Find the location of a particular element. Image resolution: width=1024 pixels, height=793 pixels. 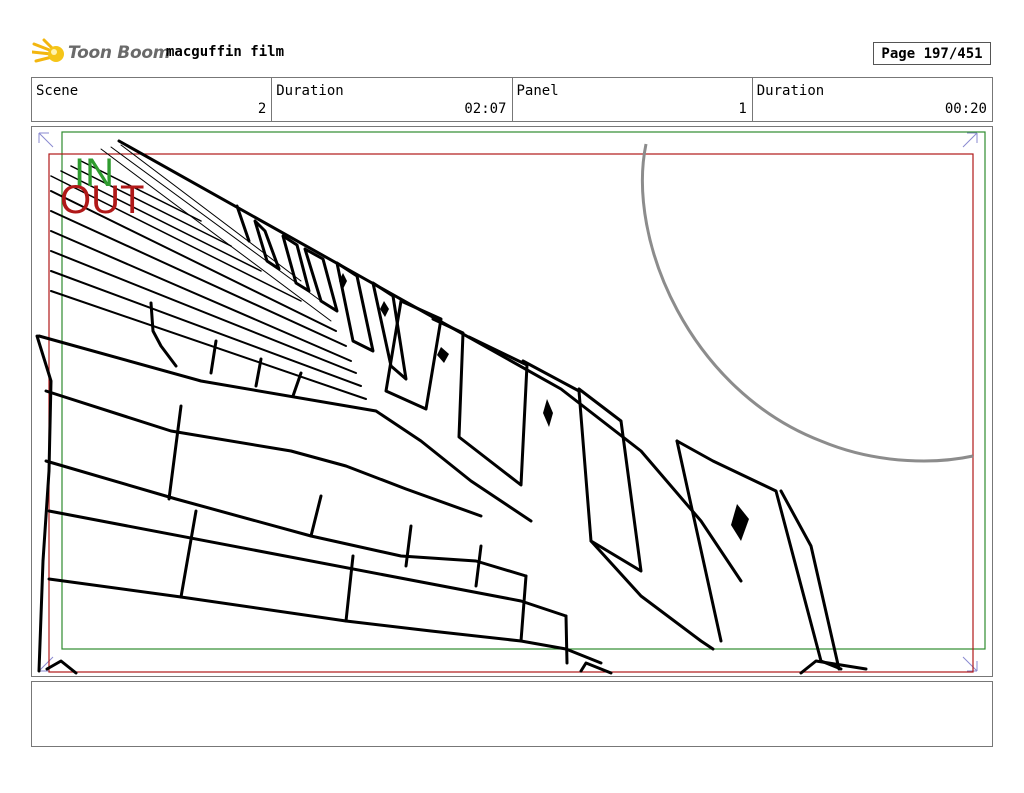

panel-cell: Panel 1 is located at coordinates (633, 99).